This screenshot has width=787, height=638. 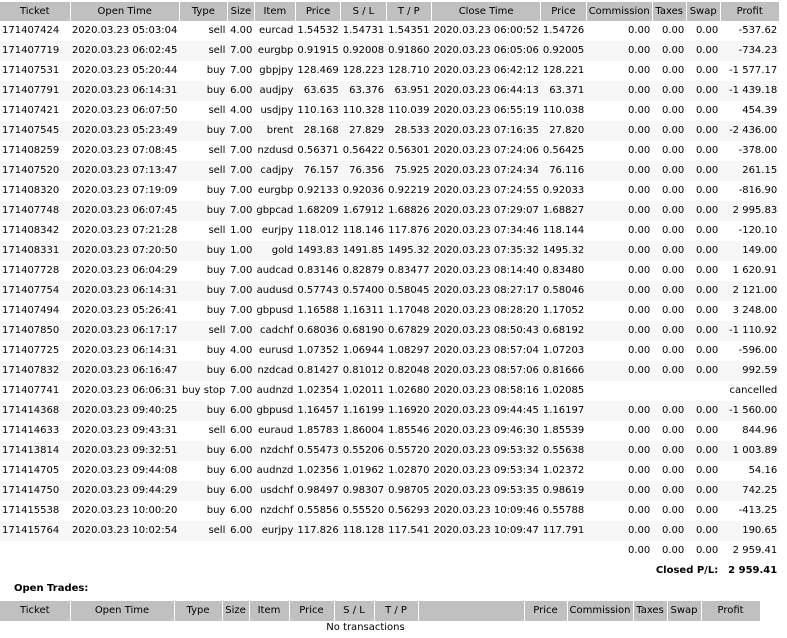 What do you see at coordinates (563, 30) in the screenshot?
I see `cell-close-price: 1.54726` at bounding box center [563, 30].